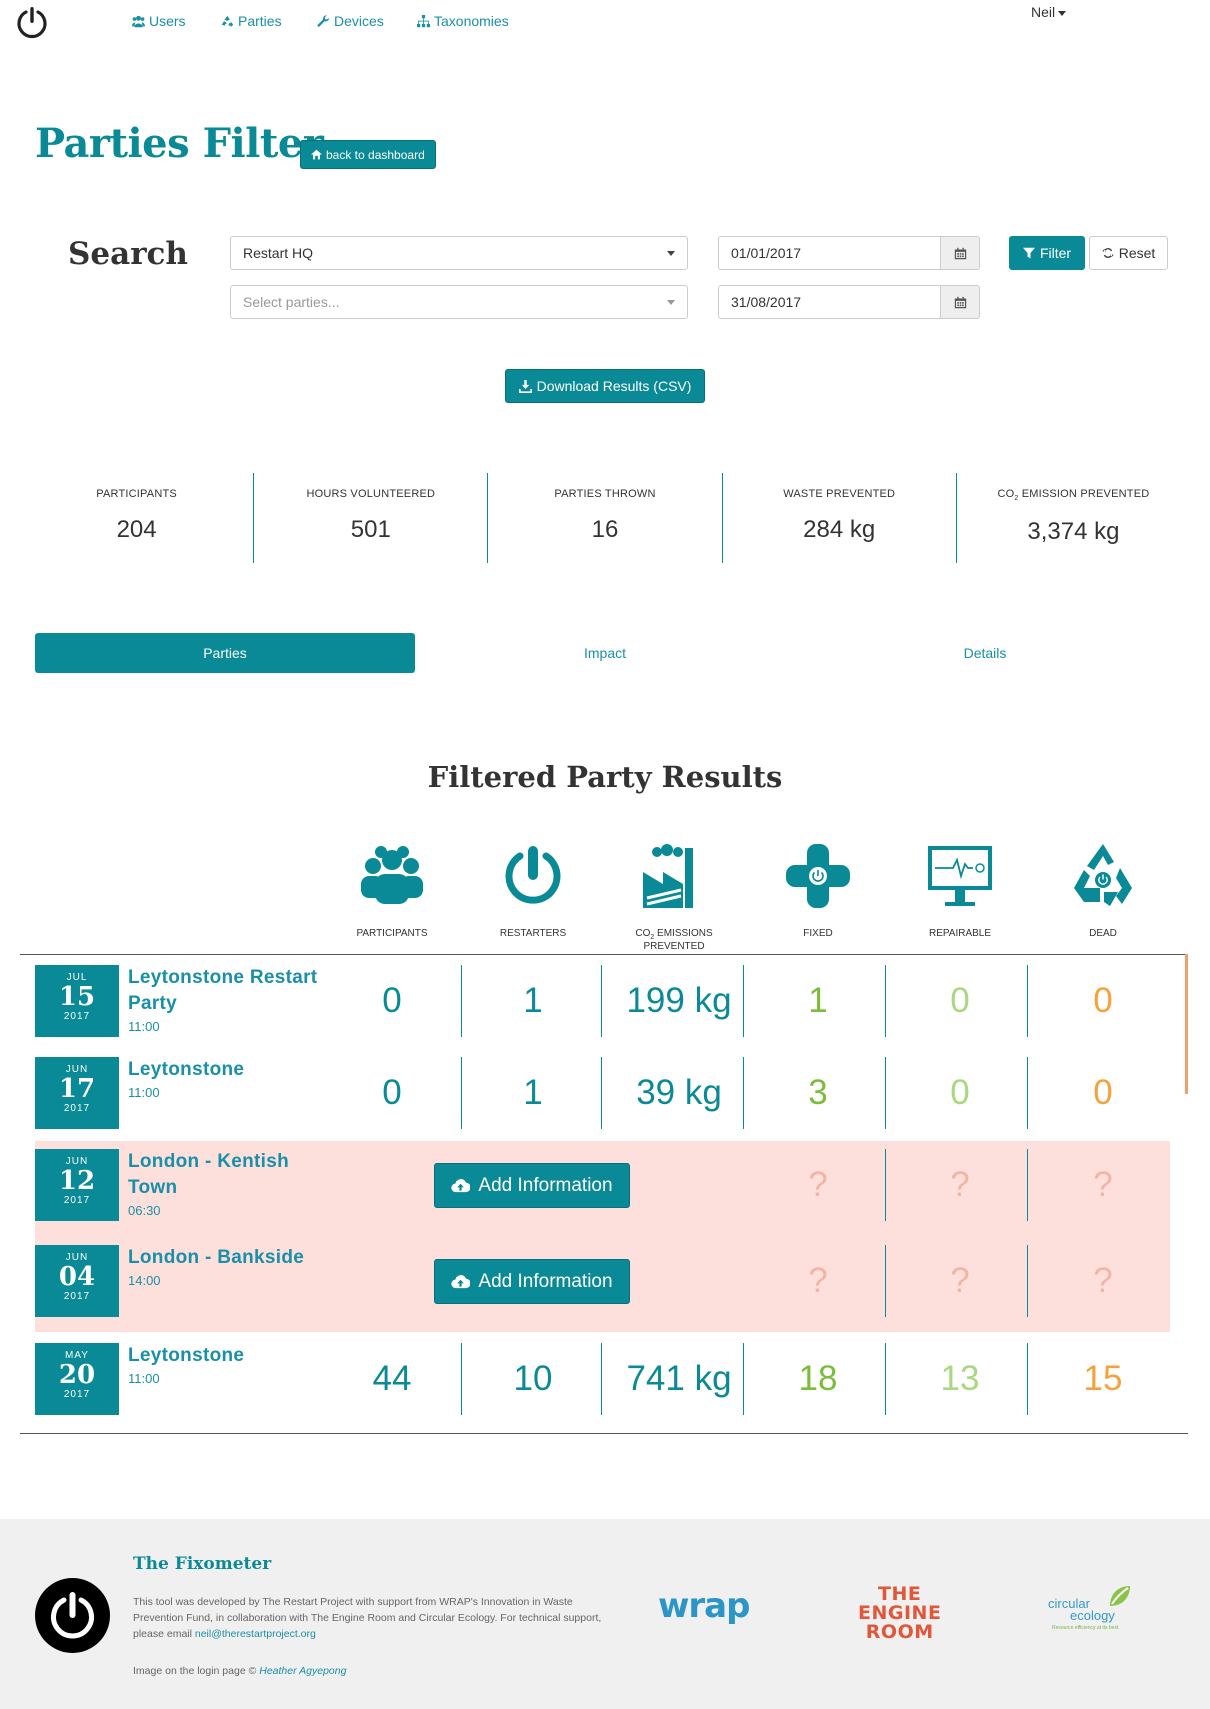 Image resolution: width=1210 pixels, height=1709 pixels. Describe the element at coordinates (1047, 253) in the screenshot. I see `filter-button: Filter` at that location.